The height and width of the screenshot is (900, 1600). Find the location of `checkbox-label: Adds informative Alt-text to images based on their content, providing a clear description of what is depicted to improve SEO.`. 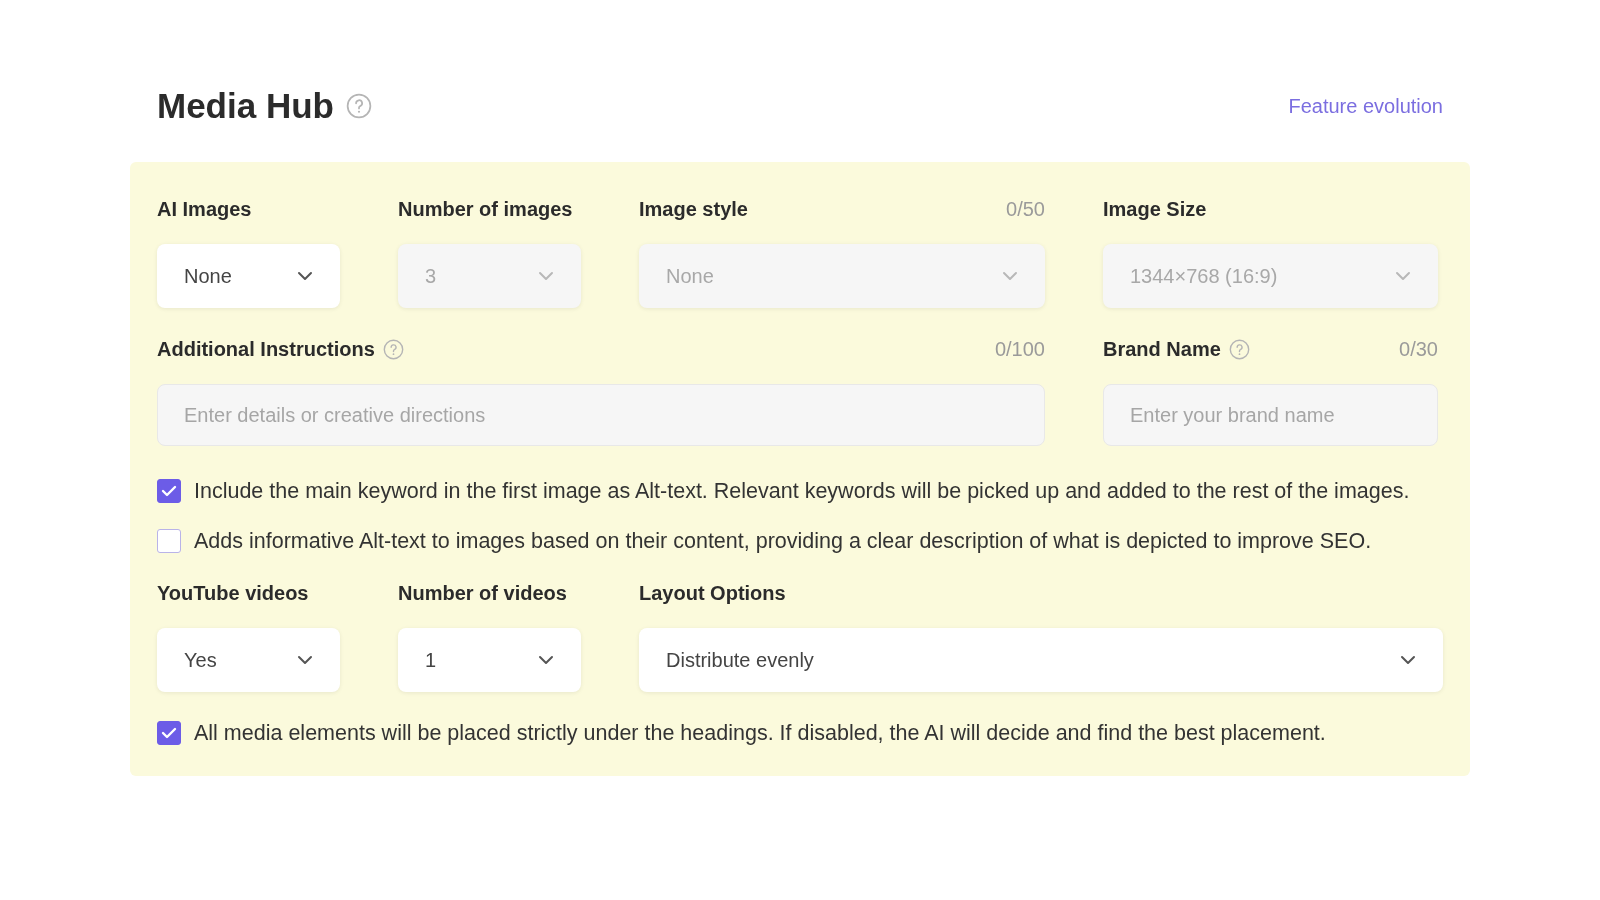

checkbox-label: Adds informative Alt-text to images based on their content, providing a clear description of what is depicted to improve SEO. is located at coordinates (783, 541).